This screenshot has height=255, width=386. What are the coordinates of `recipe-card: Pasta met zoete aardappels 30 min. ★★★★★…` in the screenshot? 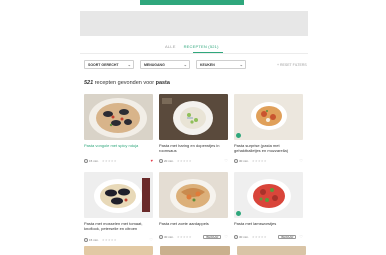 It's located at (193, 205).